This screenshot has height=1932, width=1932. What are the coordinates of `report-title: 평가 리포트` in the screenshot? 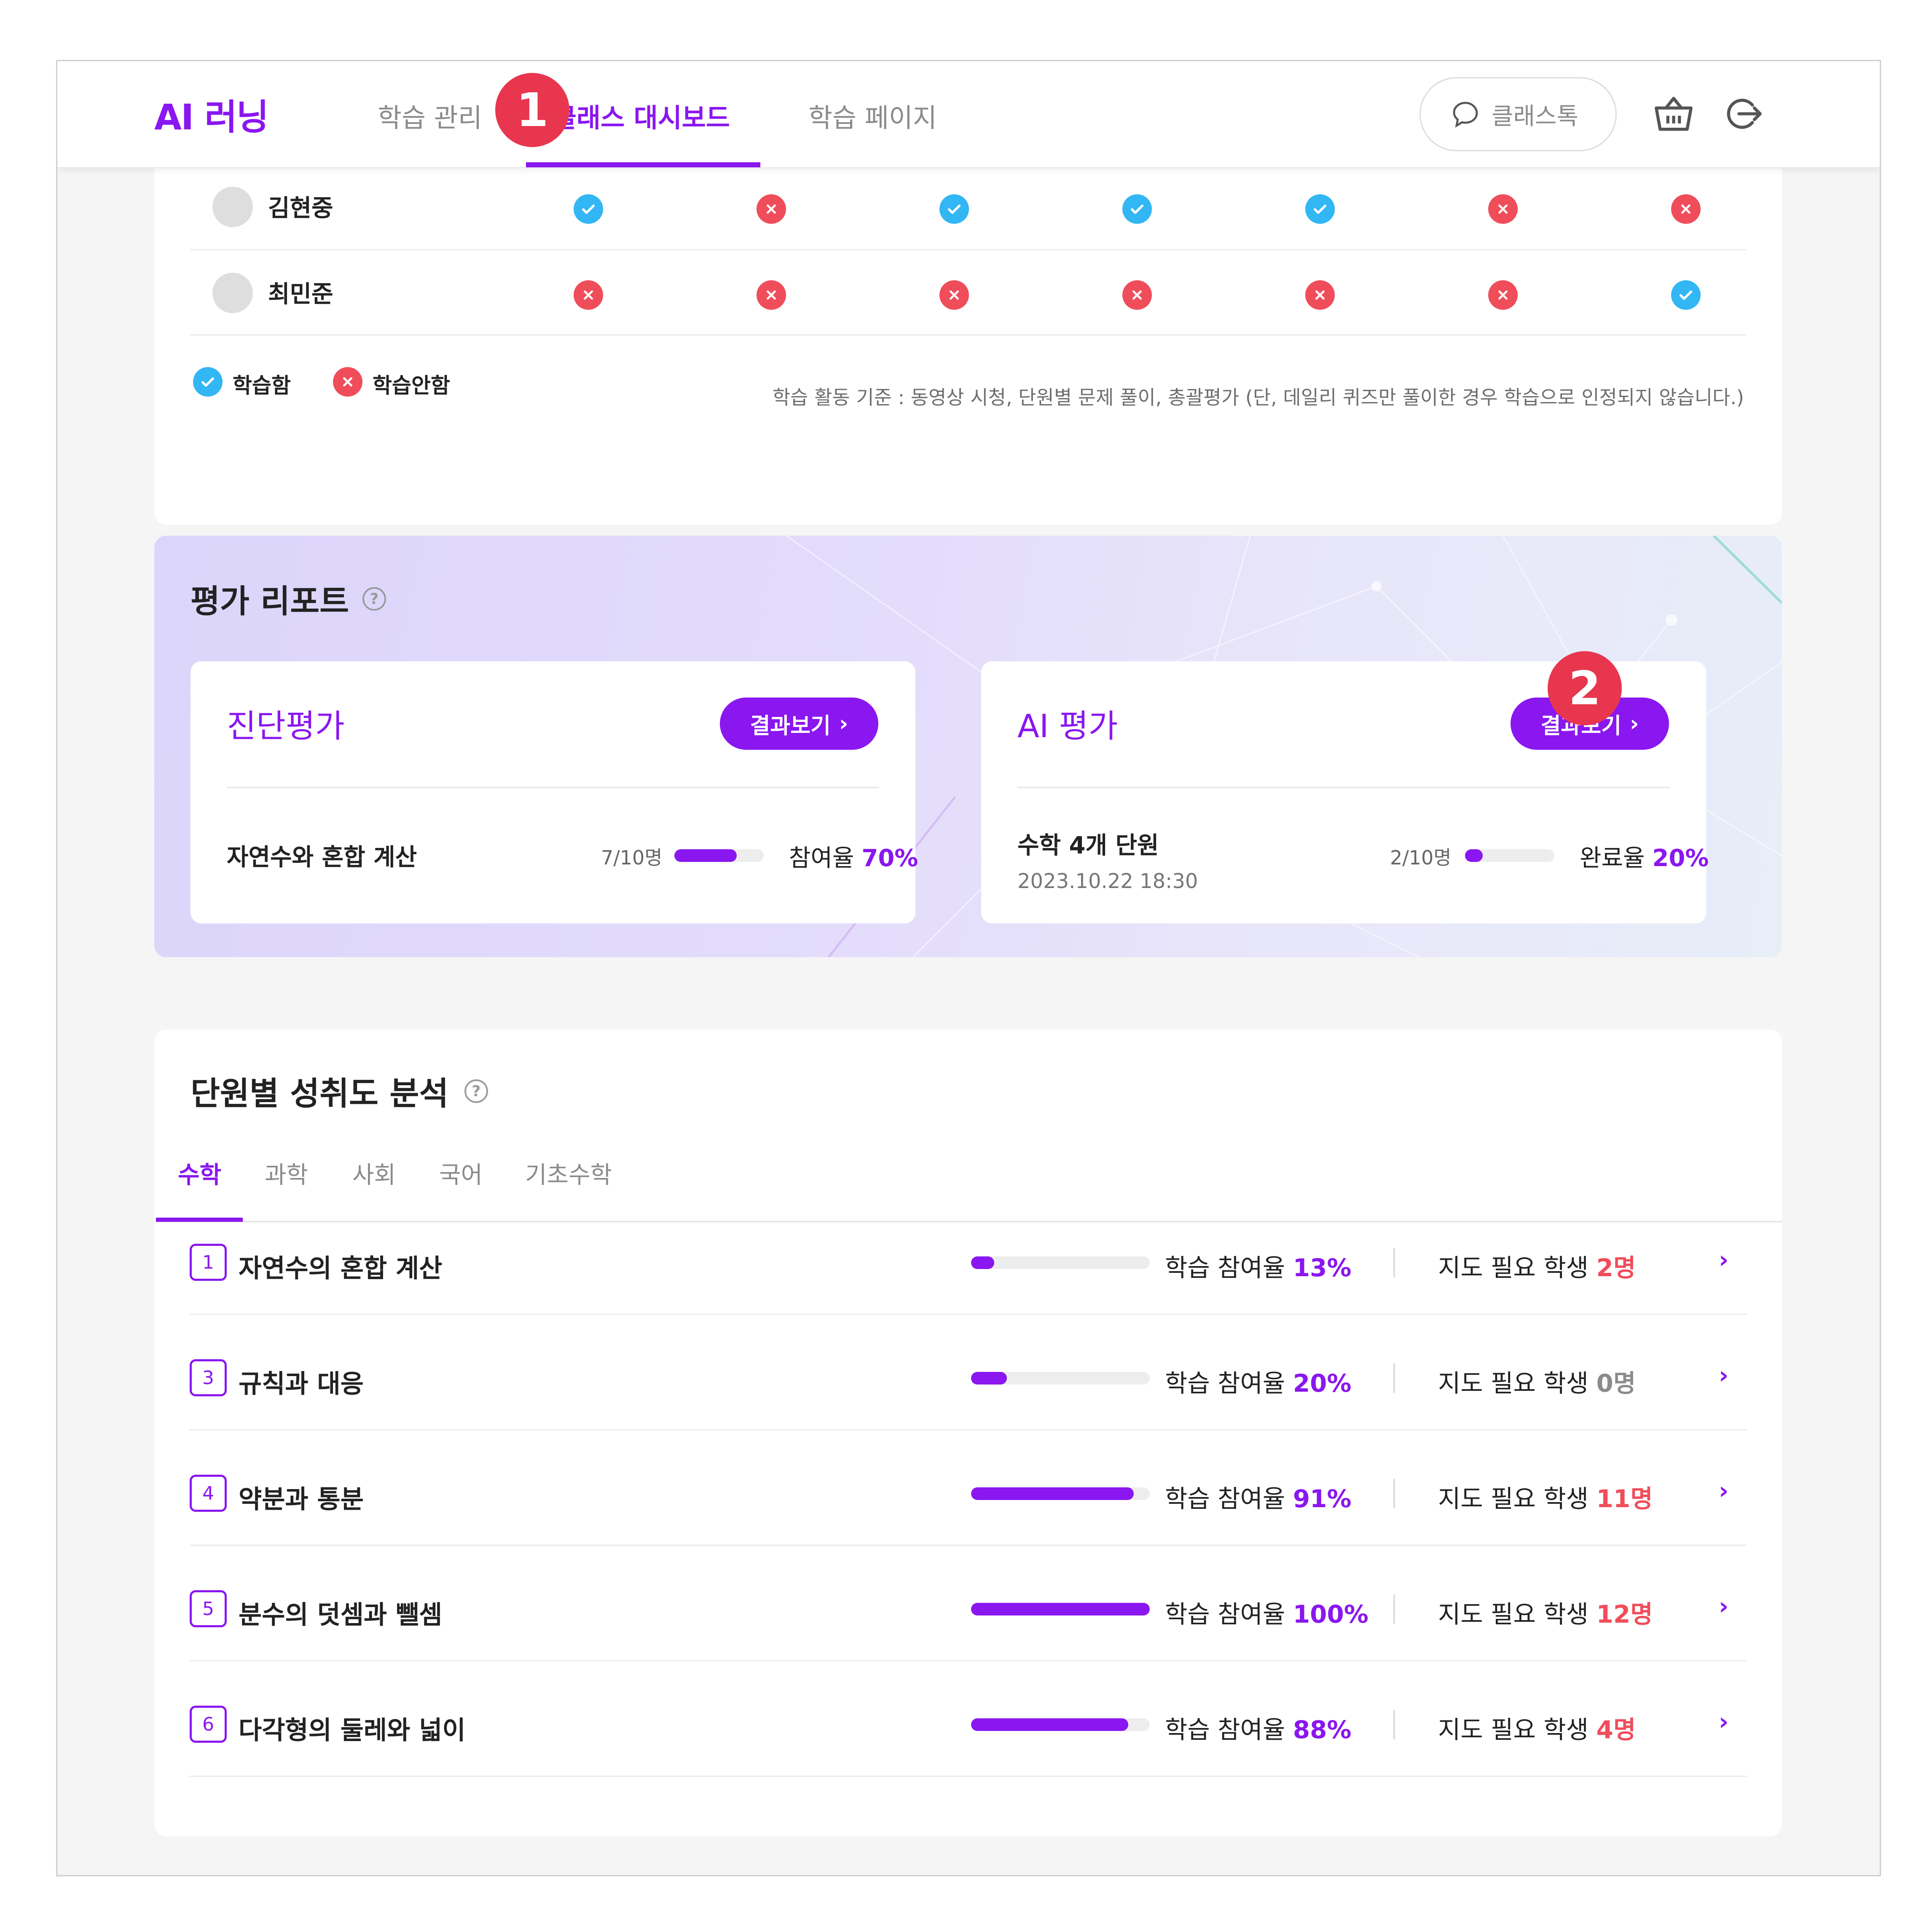 It's located at (270, 601).